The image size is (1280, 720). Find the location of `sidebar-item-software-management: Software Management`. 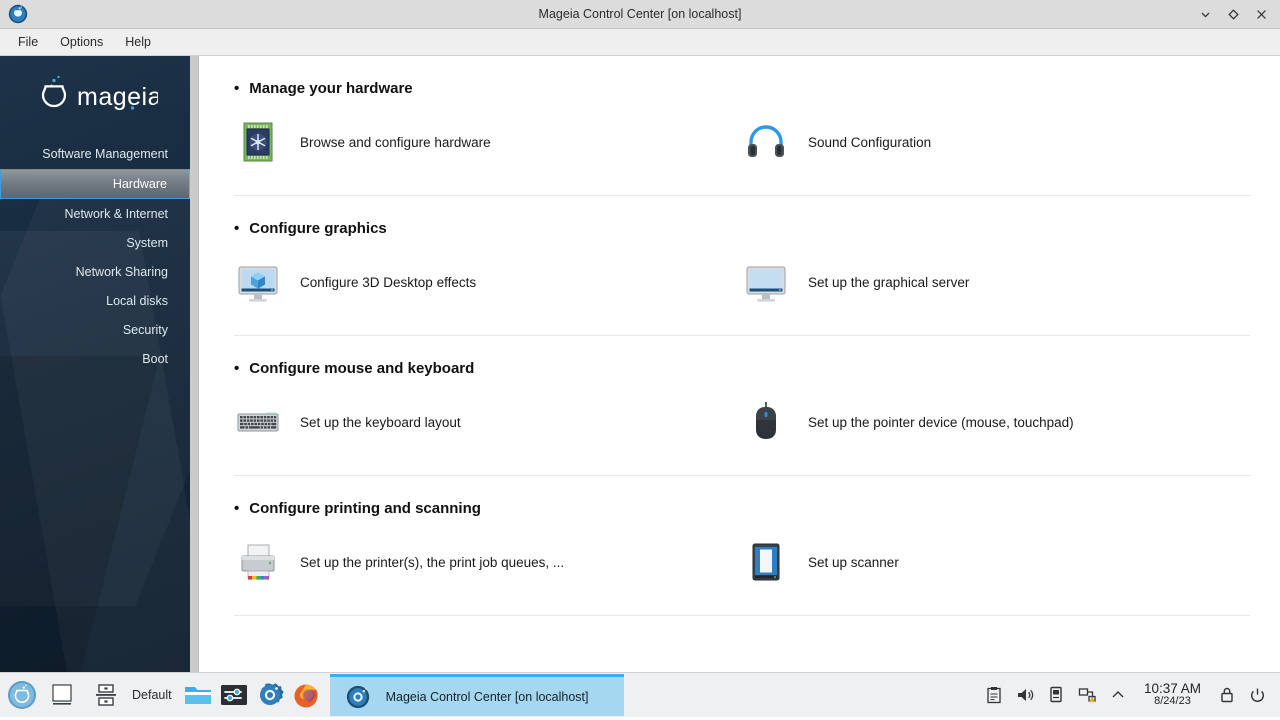

sidebar-item-software-management: Software Management is located at coordinates (95, 154).